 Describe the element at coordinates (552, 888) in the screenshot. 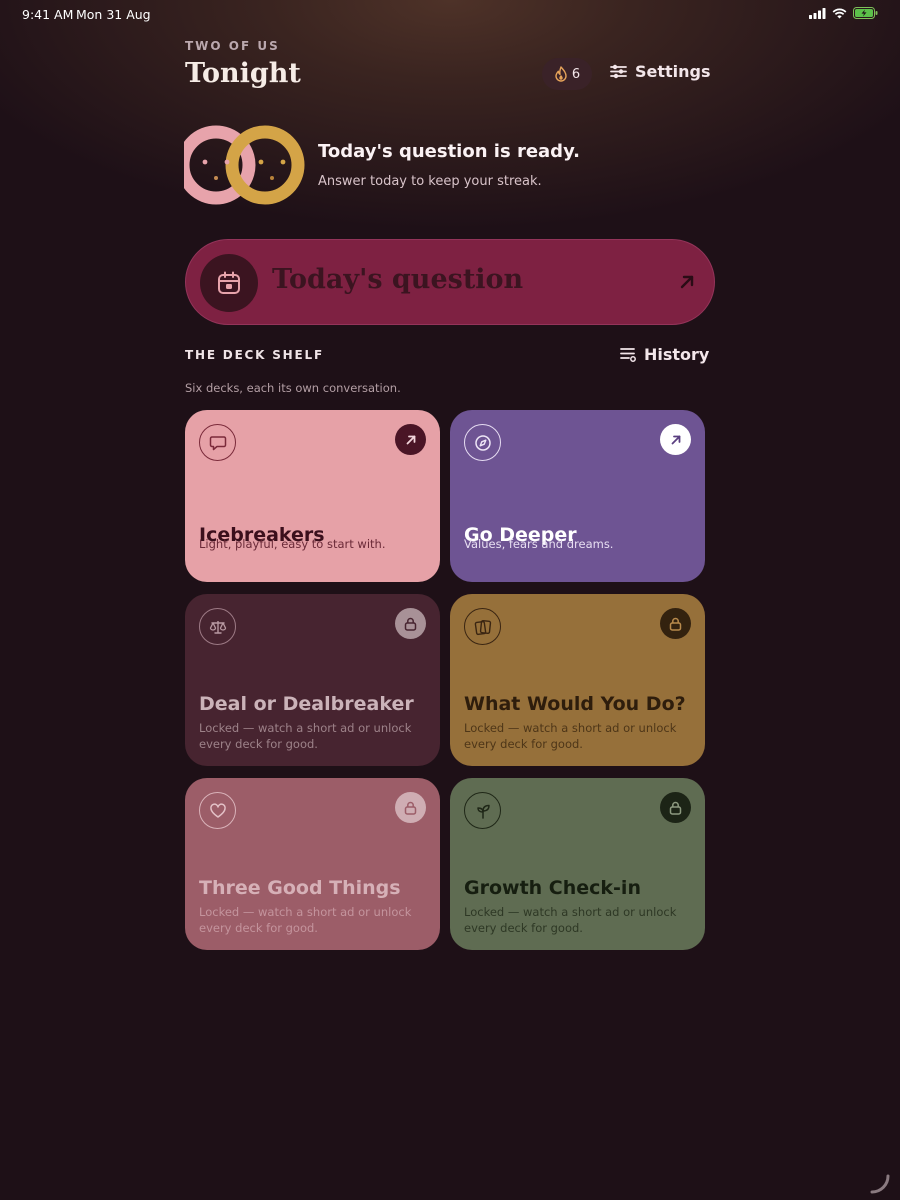

I see `deck-title: Growth Check-in` at that location.